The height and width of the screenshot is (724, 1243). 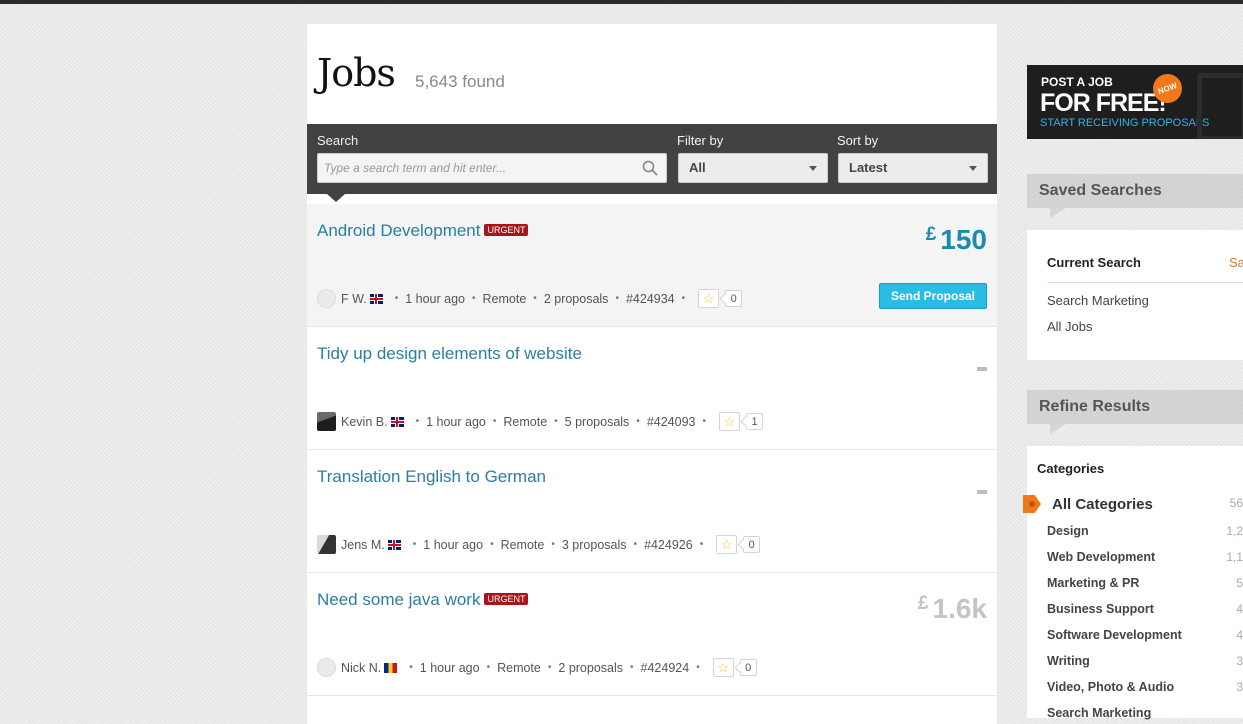 I want to click on job-title: Android Development, so click(x=398, y=230).